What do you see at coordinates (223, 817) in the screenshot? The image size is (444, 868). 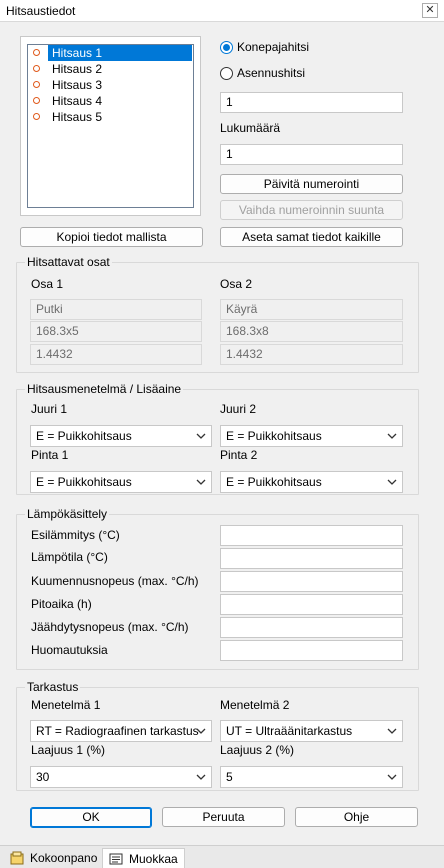 I see `cancel-button: Peruuta` at bounding box center [223, 817].